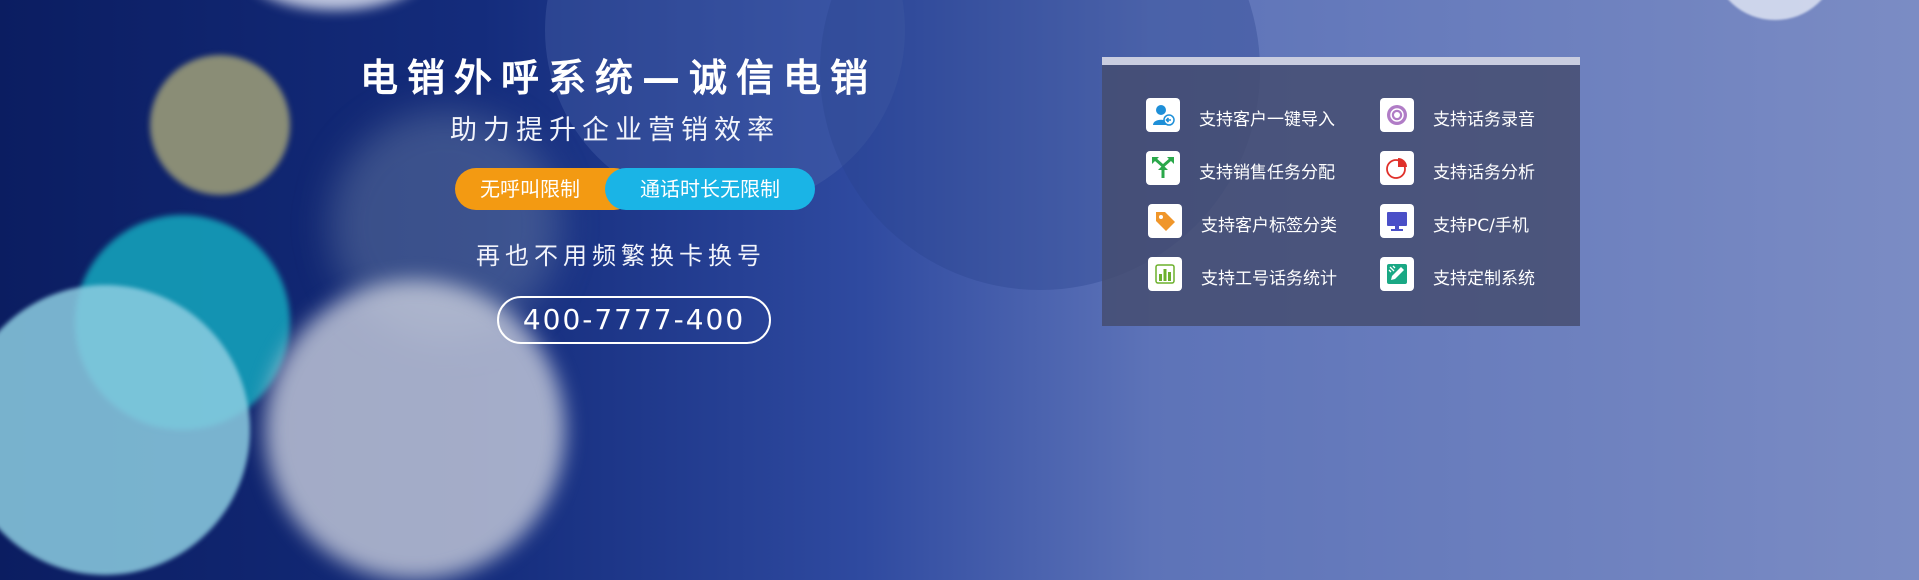 This screenshot has height=580, width=1919. Describe the element at coordinates (619, 78) in the screenshot. I see `banner-title: 电销外呼系统—诚信电销` at that location.